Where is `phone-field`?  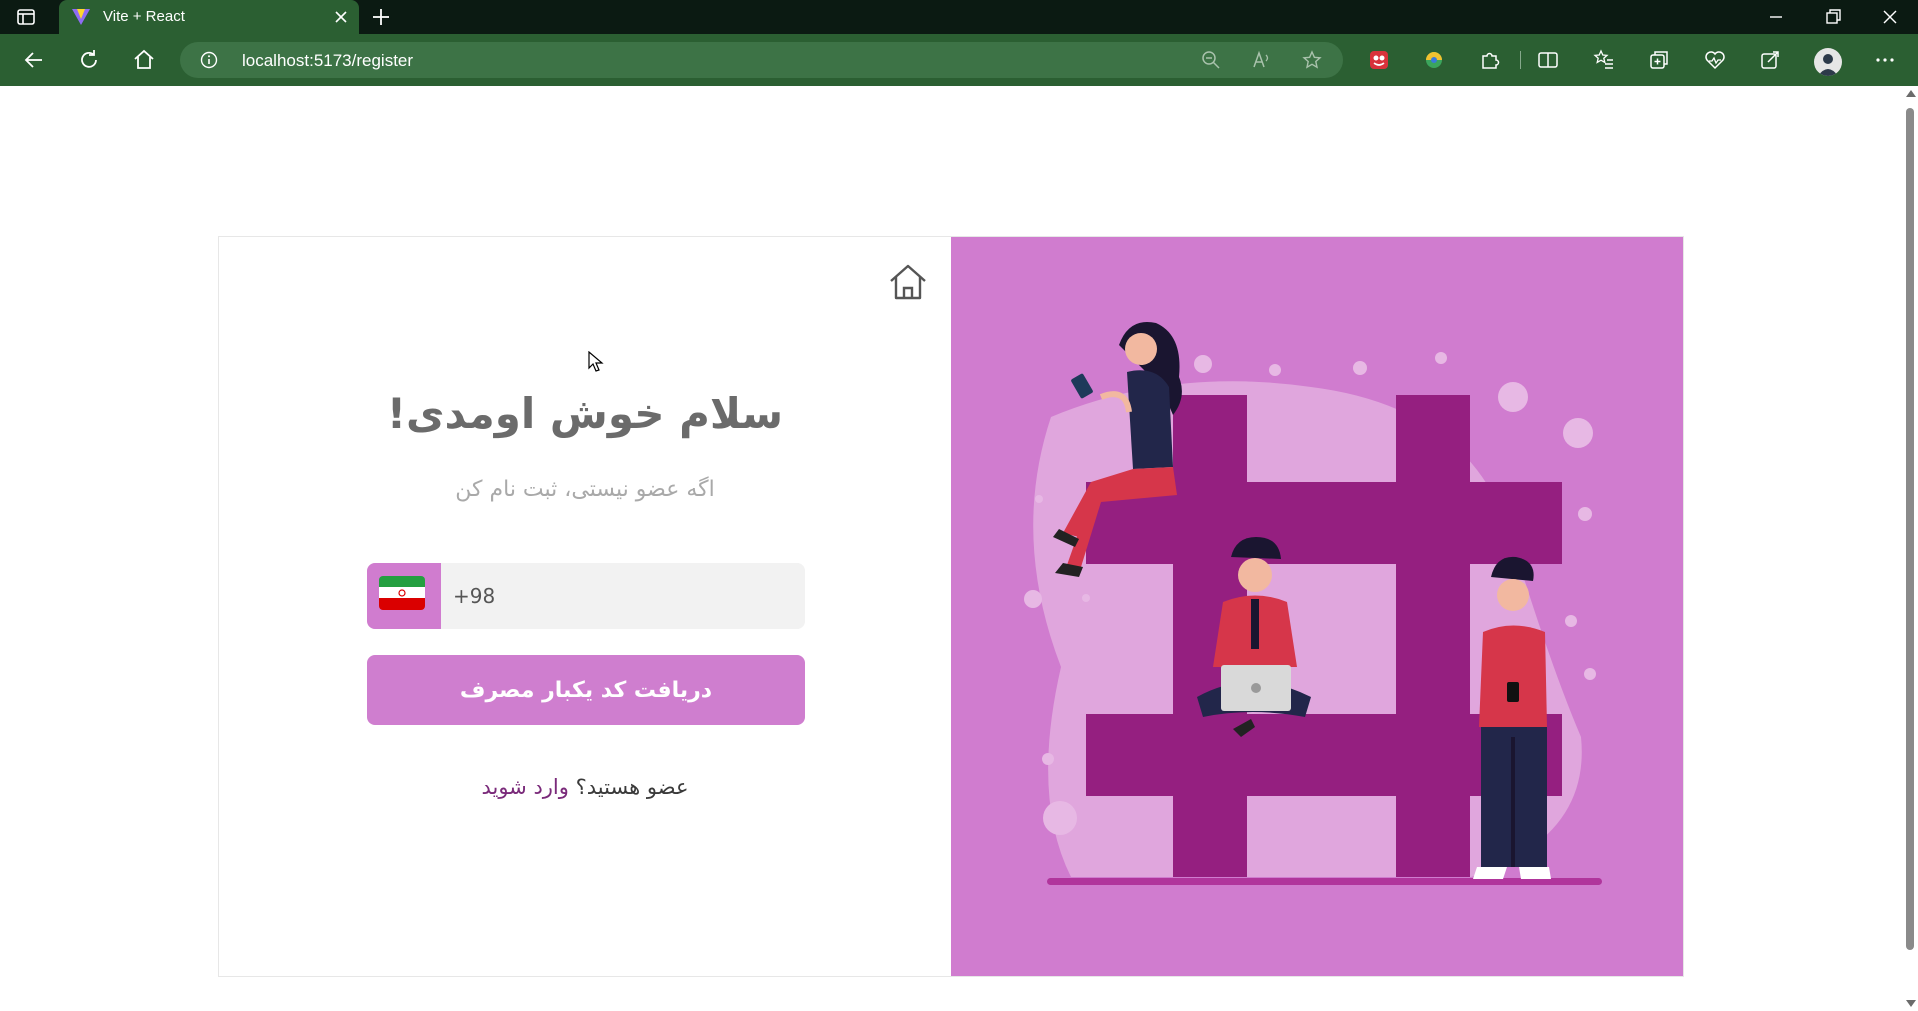
phone-field is located at coordinates (586, 596).